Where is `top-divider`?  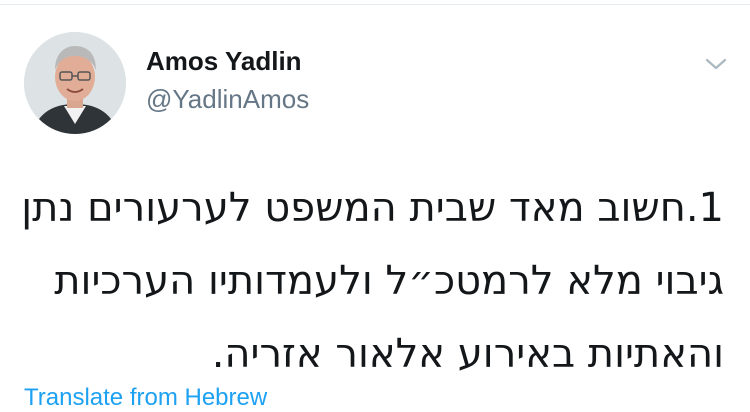
top-divider is located at coordinates (375, 4).